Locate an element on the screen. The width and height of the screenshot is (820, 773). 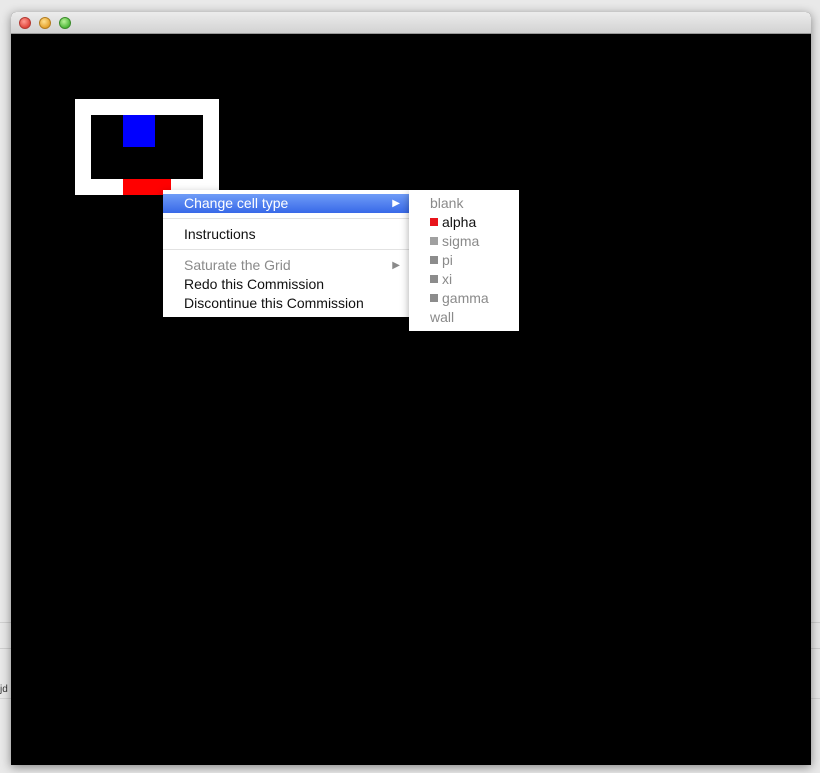
menu-item-label: Discontinue this Commission is located at coordinates (274, 303).